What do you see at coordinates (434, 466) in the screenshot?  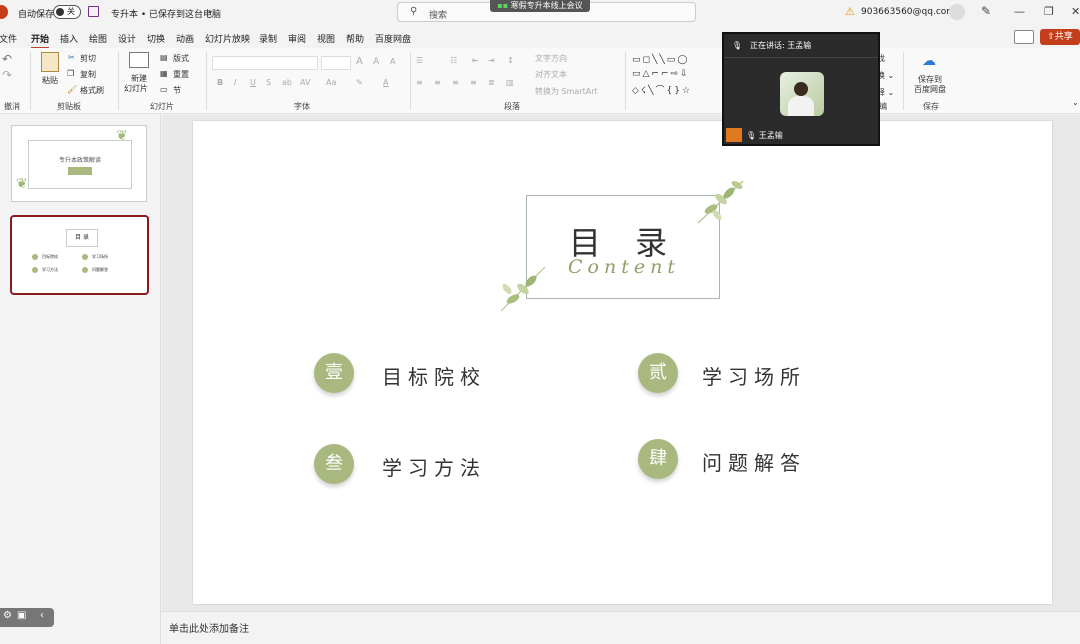 I see `toc-item-label: 学习方法` at bounding box center [434, 466].